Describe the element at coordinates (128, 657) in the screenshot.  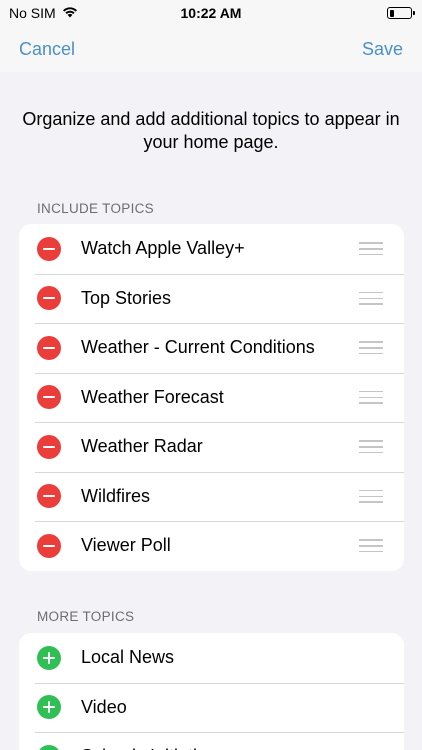
I see `topic-label: Local News` at that location.